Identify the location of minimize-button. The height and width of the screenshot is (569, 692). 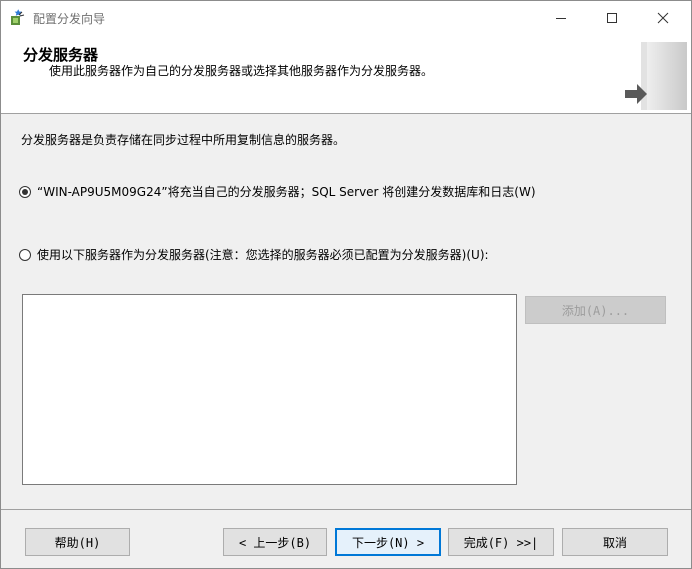
(561, 18).